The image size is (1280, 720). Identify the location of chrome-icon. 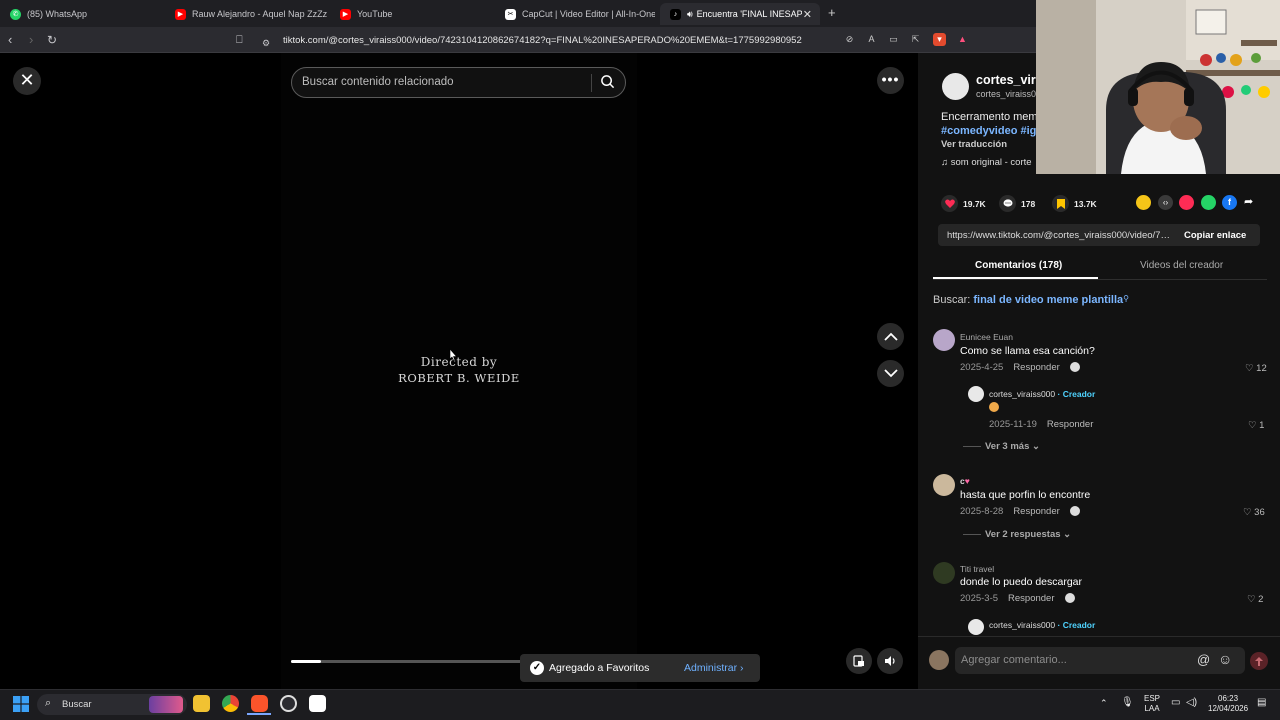
(230, 703).